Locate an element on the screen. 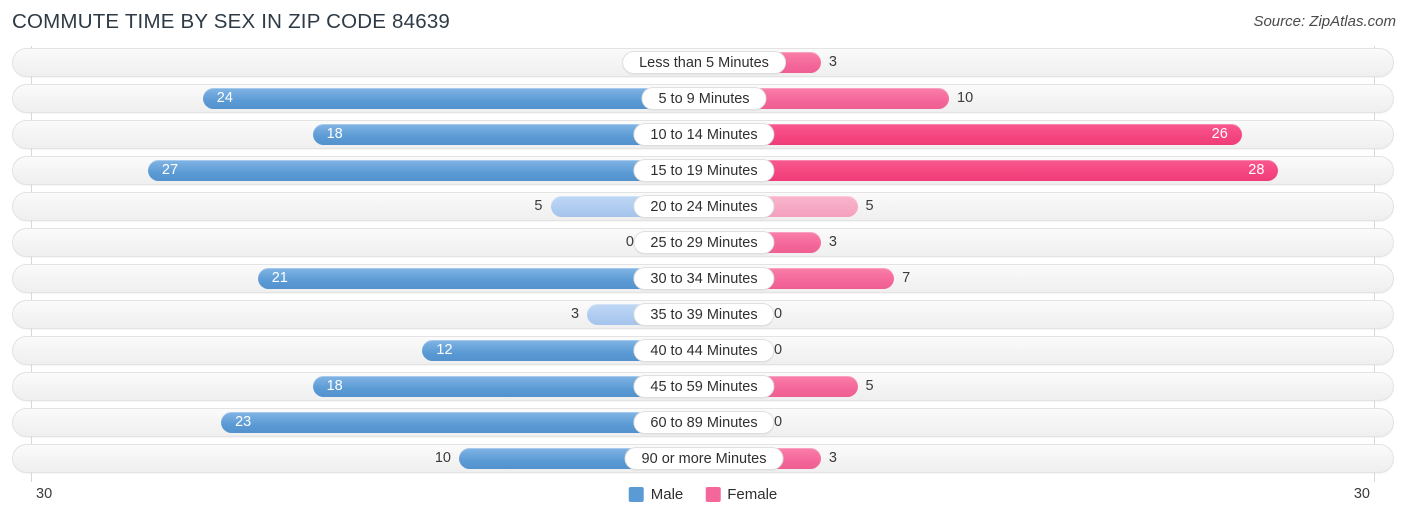 The width and height of the screenshot is (1406, 523). table-row: 5 5 20 to 24 Minutes is located at coordinates (703, 206).